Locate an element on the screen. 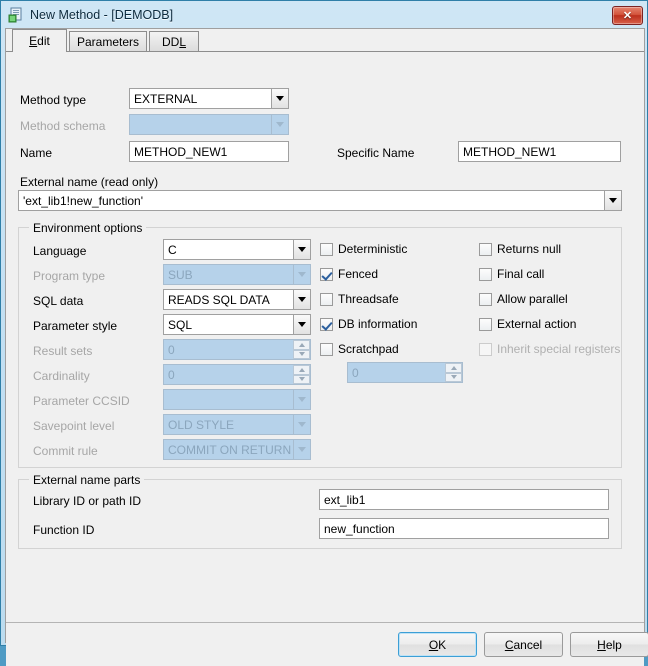 This screenshot has height=666, width=648. result-sets-stepper: 0 is located at coordinates (237, 349).